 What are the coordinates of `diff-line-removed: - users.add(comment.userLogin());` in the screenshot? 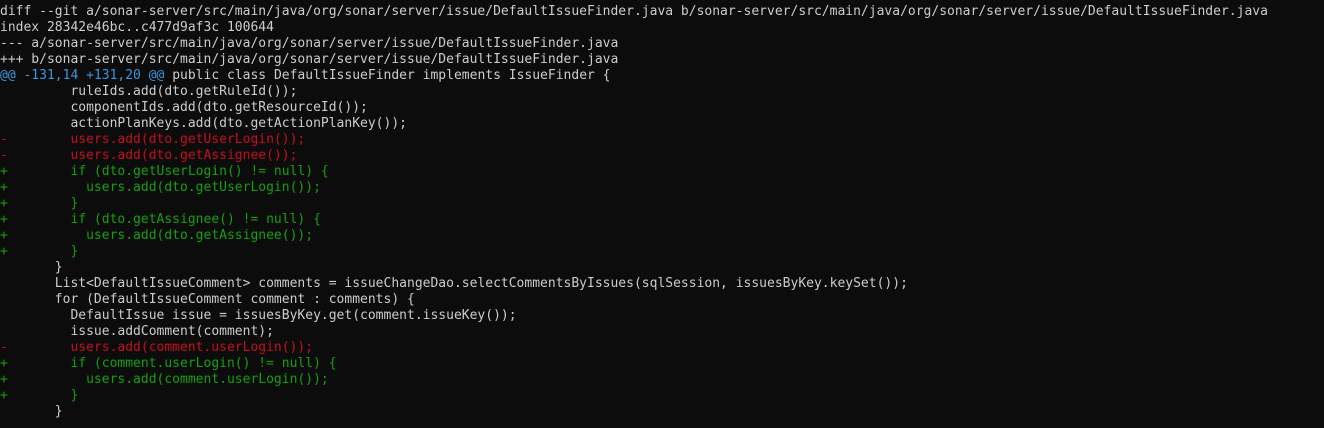 It's located at (157, 347).